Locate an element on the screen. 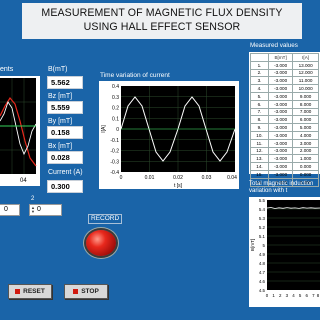 The image size is (320, 320). time-ylabel: I[A] is located at coordinates (104, 129).